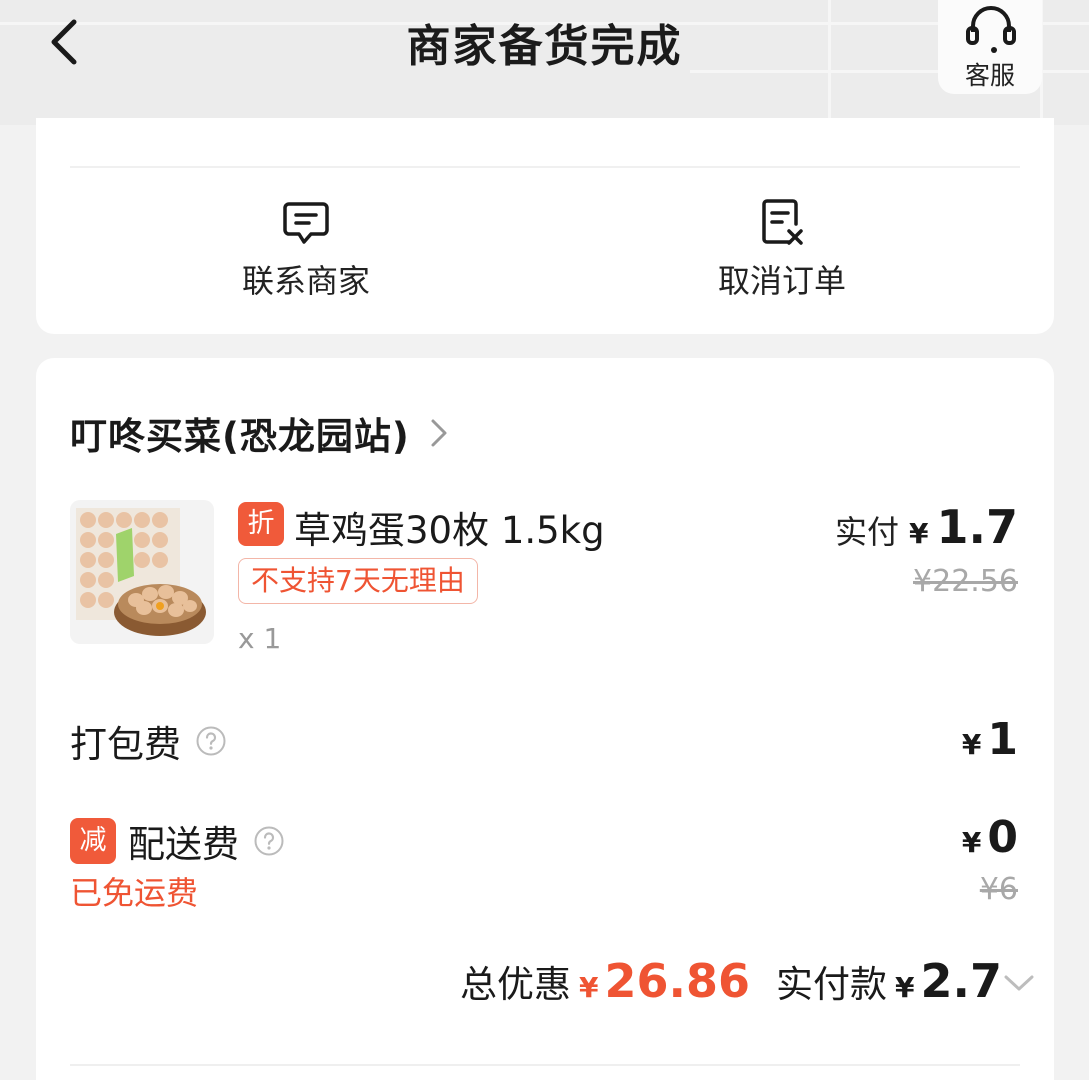  I want to click on contact-merchant-label: 联系商家, so click(305, 281).